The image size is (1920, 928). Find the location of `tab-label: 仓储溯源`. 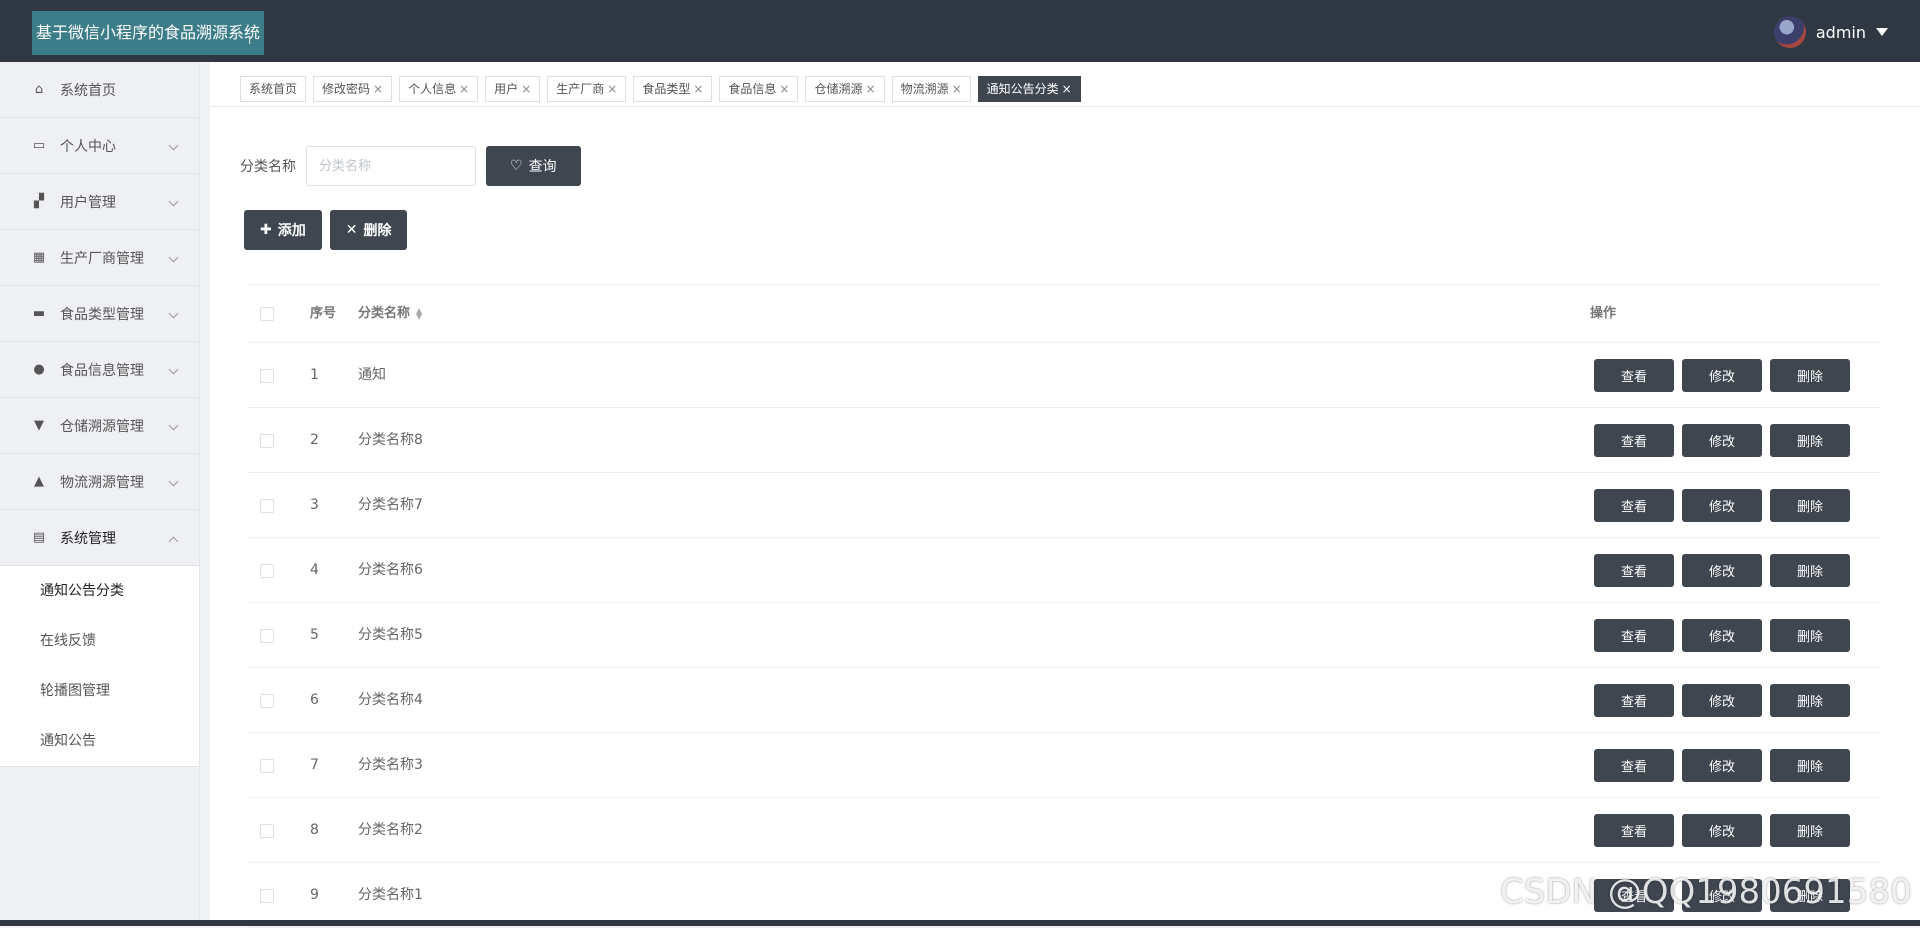

tab-label: 仓储溯源 is located at coordinates (838, 89).